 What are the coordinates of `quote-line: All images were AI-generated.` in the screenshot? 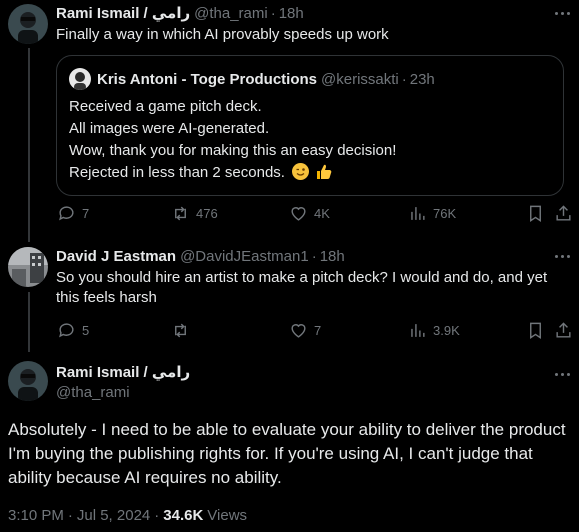 It's located at (169, 128).